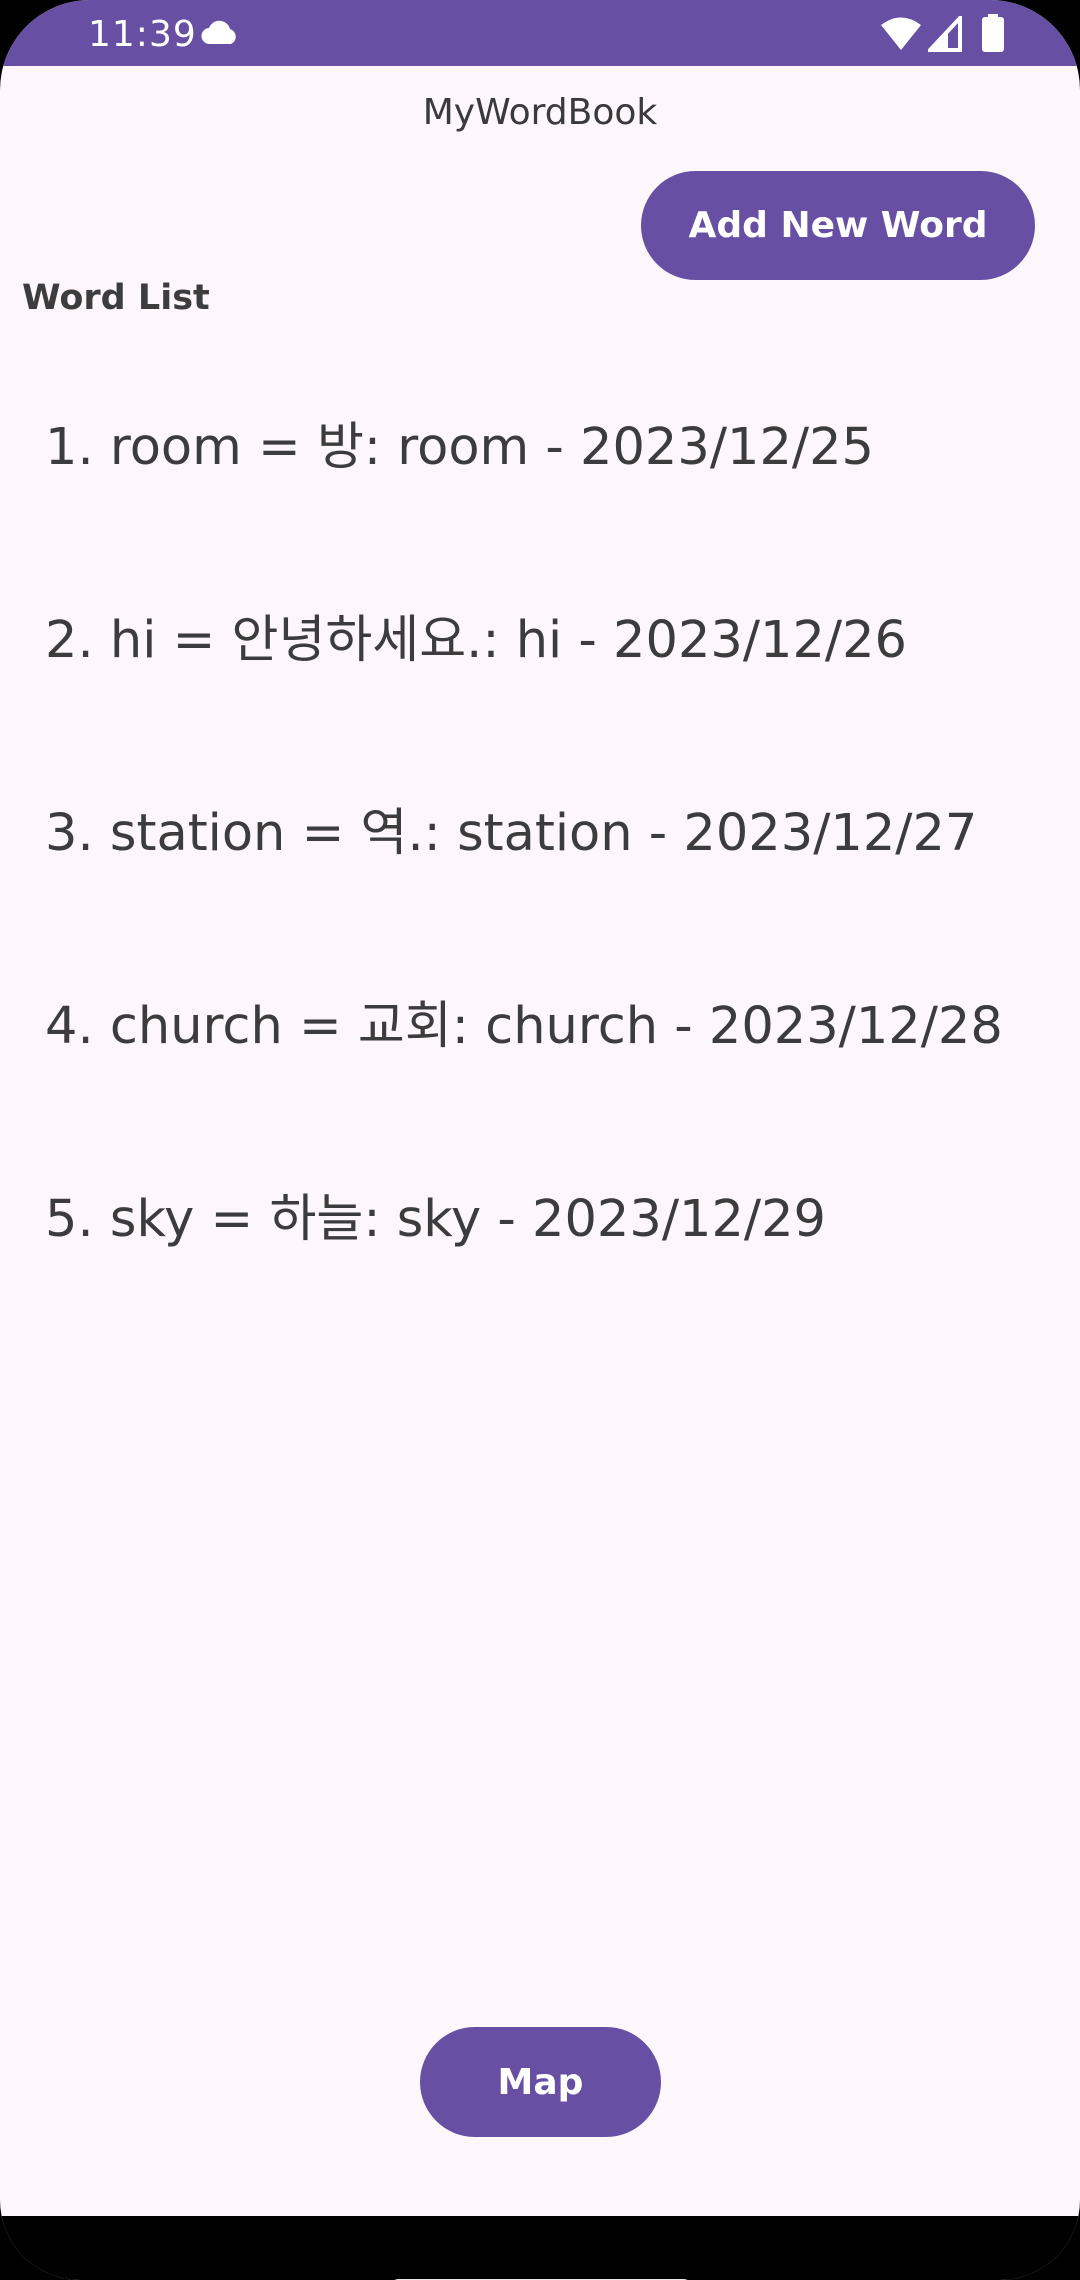  Describe the element at coordinates (218, 32) in the screenshot. I see `cloud-icon` at that location.